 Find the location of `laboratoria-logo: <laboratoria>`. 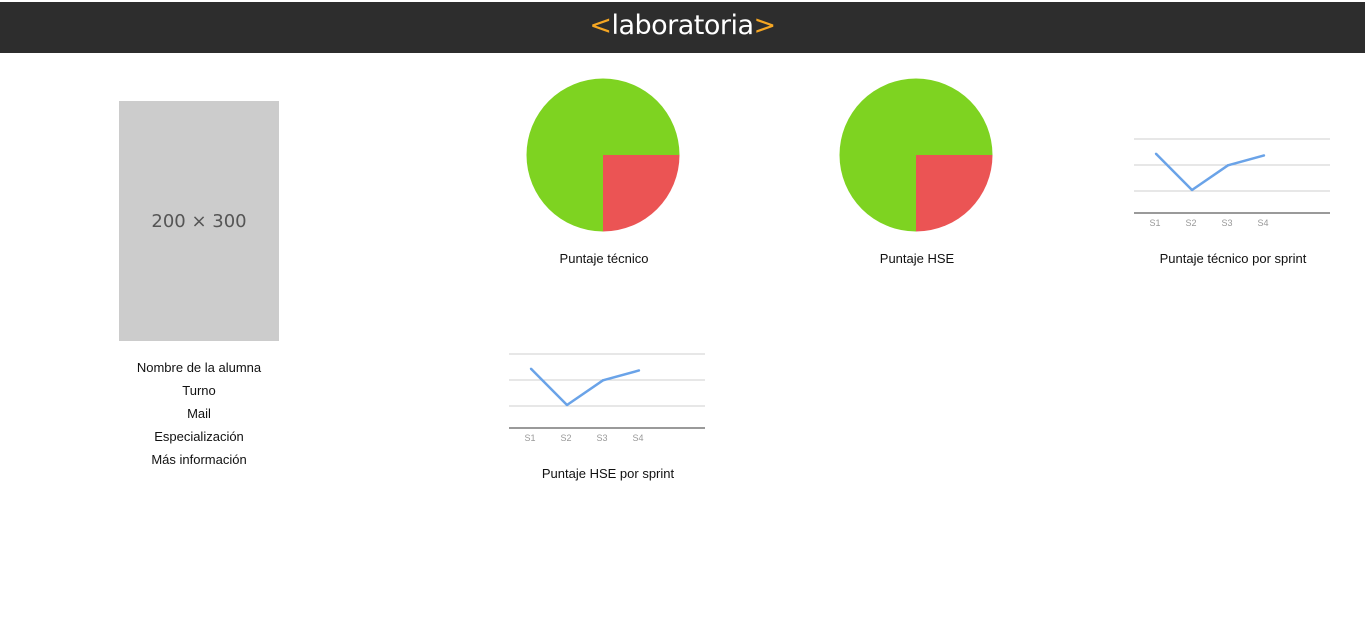

laboratoria-logo: <laboratoria> is located at coordinates (682, 25).